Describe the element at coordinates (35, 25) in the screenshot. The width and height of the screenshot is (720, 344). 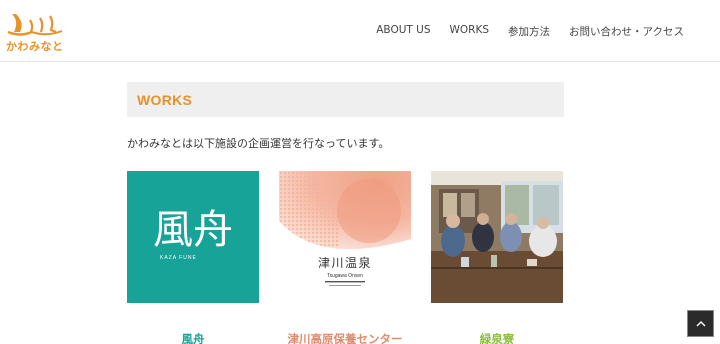
I see `logo-mark-icon` at that location.